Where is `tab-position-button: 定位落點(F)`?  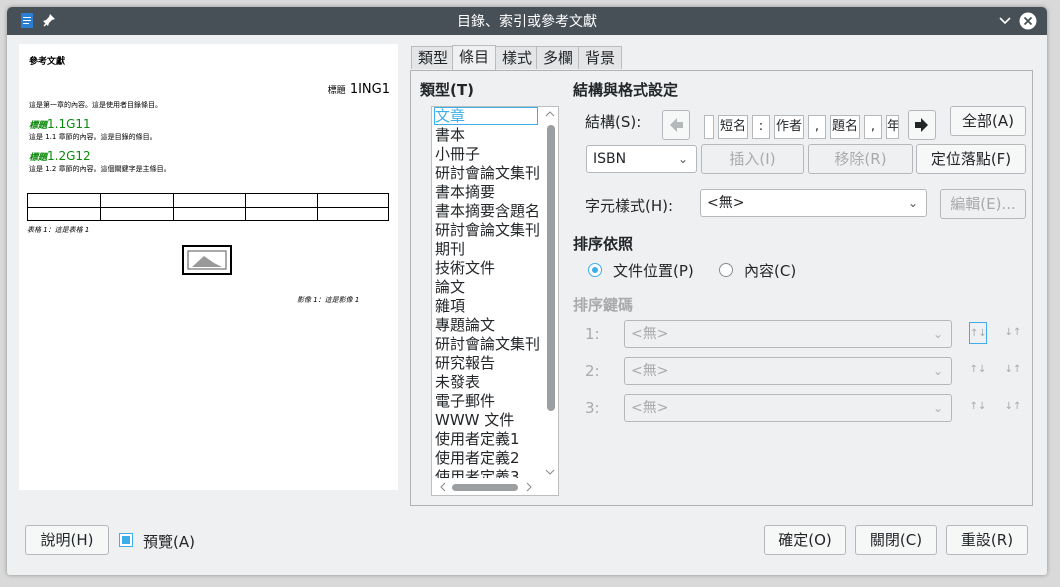
tab-position-button: 定位落點(F) is located at coordinates (971, 159).